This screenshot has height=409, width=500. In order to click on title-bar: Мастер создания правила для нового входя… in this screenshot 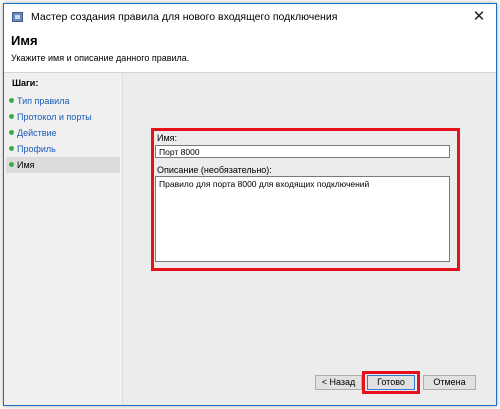, I will do `click(250, 16)`.